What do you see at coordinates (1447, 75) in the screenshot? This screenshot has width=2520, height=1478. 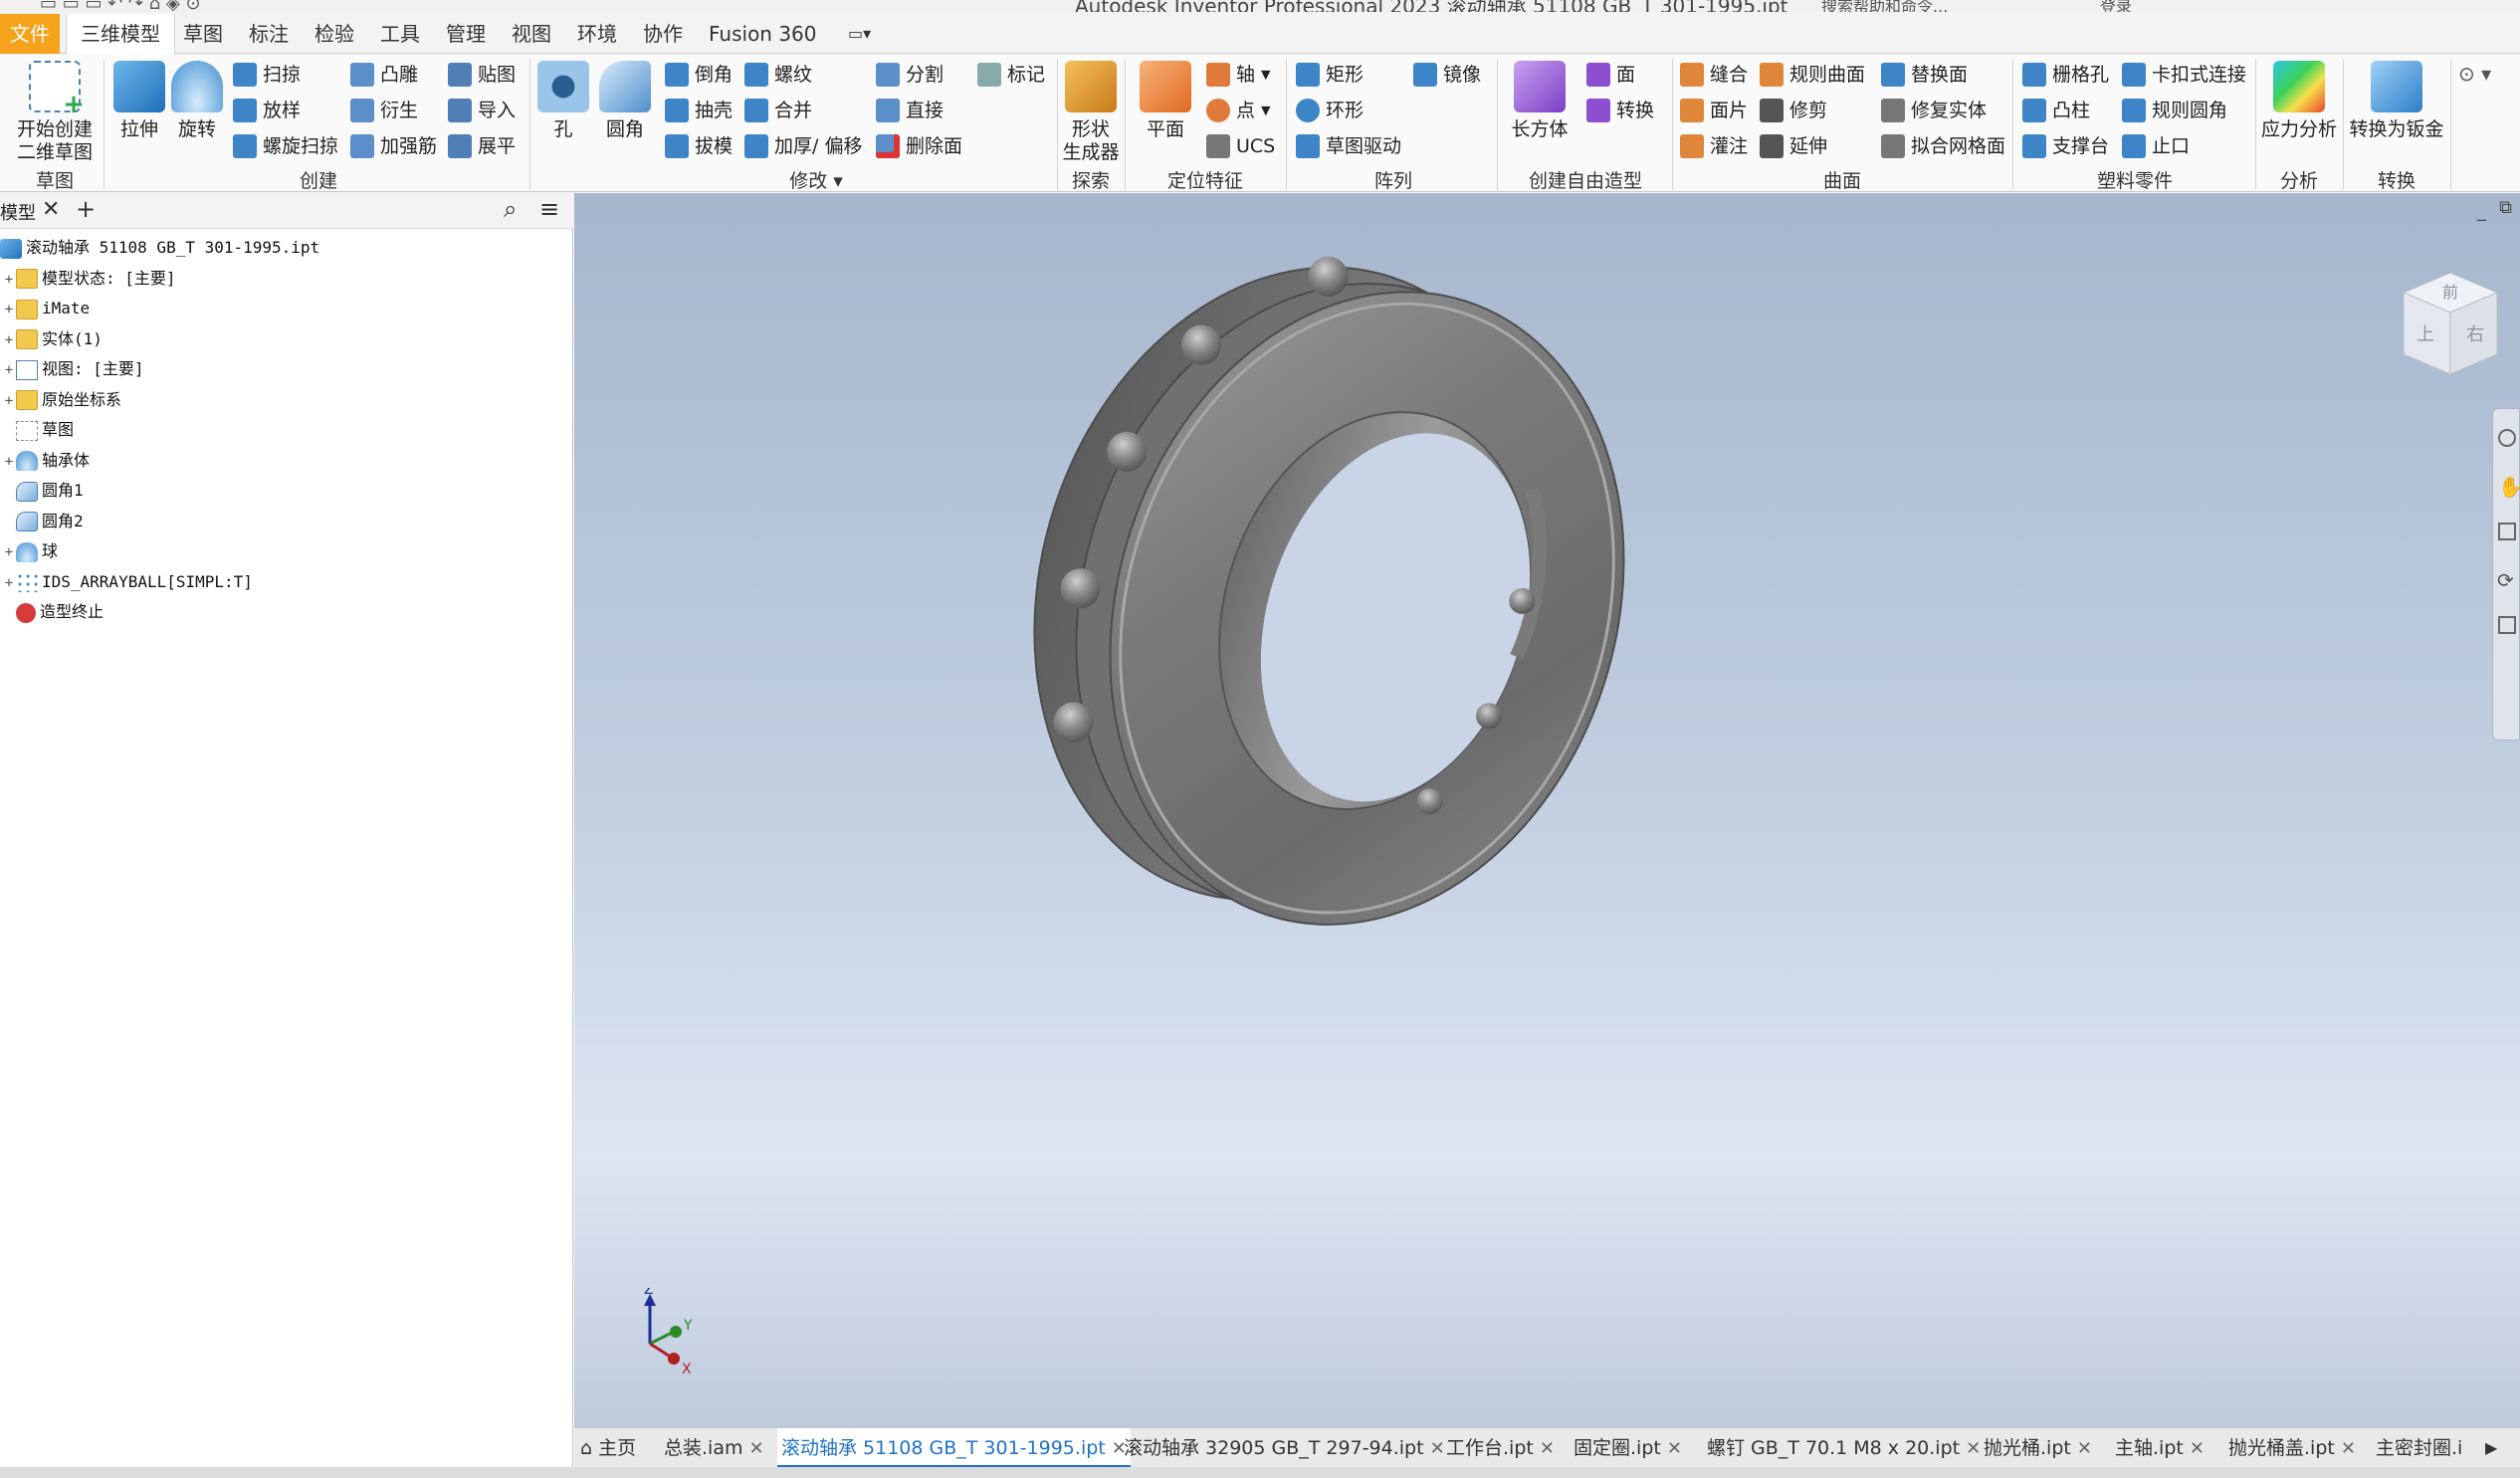 I see `mirror-button: 镜像` at bounding box center [1447, 75].